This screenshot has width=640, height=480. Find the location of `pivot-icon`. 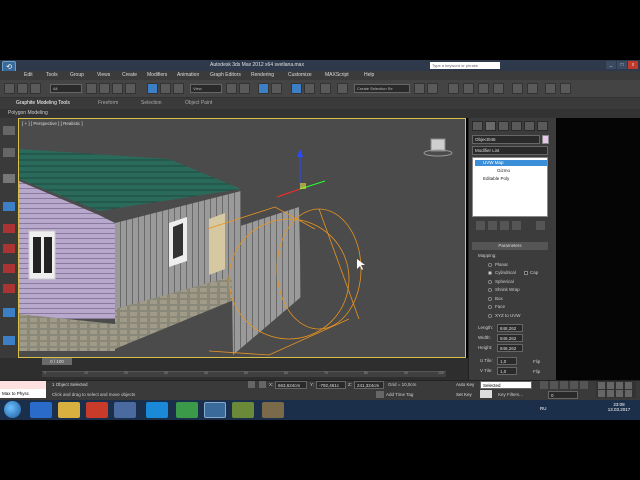

pivot-icon is located at coordinates (231, 88).